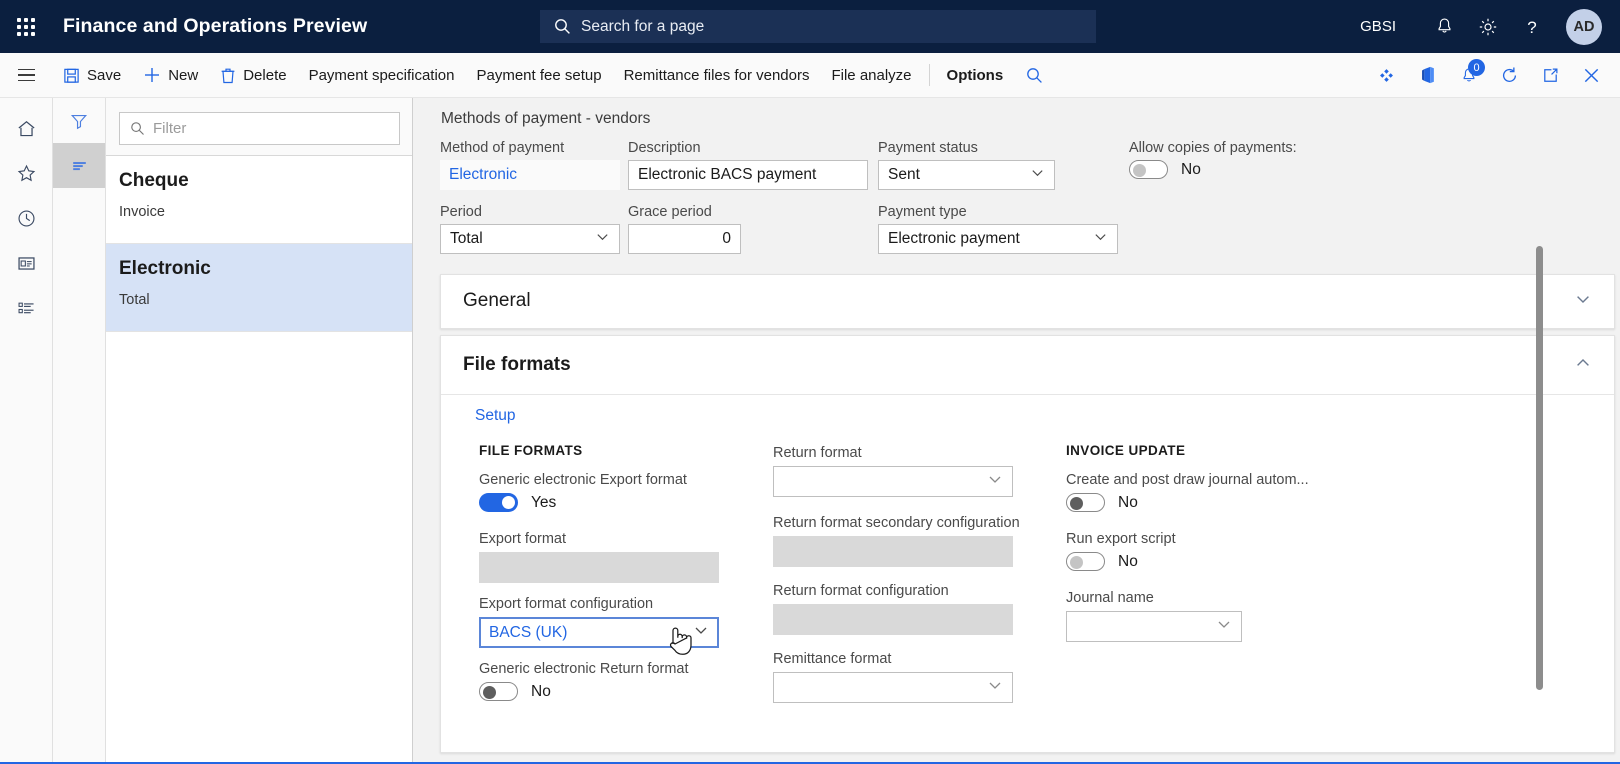  I want to click on period-label: Period, so click(461, 212).